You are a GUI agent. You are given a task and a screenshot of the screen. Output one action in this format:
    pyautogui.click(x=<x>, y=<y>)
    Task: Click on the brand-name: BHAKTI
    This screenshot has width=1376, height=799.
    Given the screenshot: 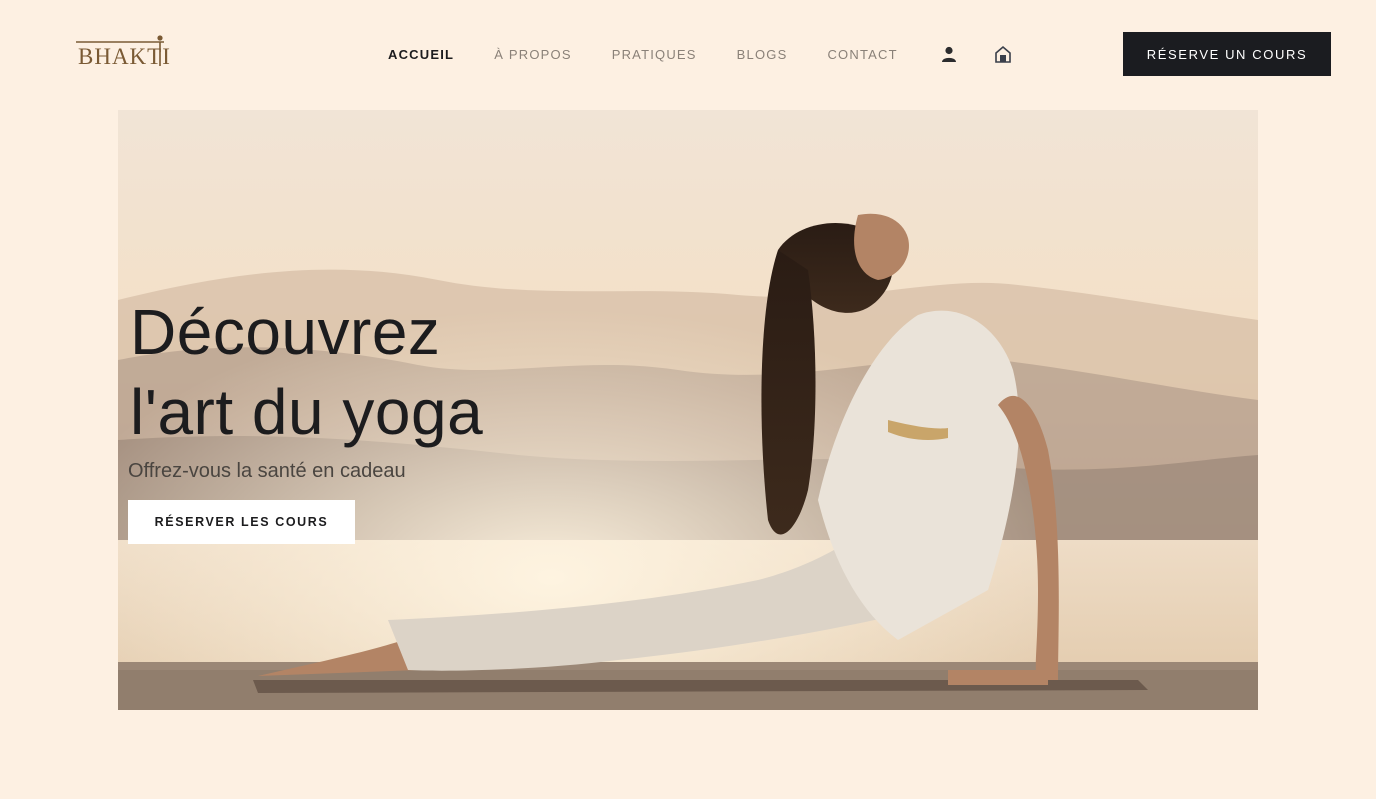 What is the action you would take?
    pyautogui.click(x=124, y=56)
    